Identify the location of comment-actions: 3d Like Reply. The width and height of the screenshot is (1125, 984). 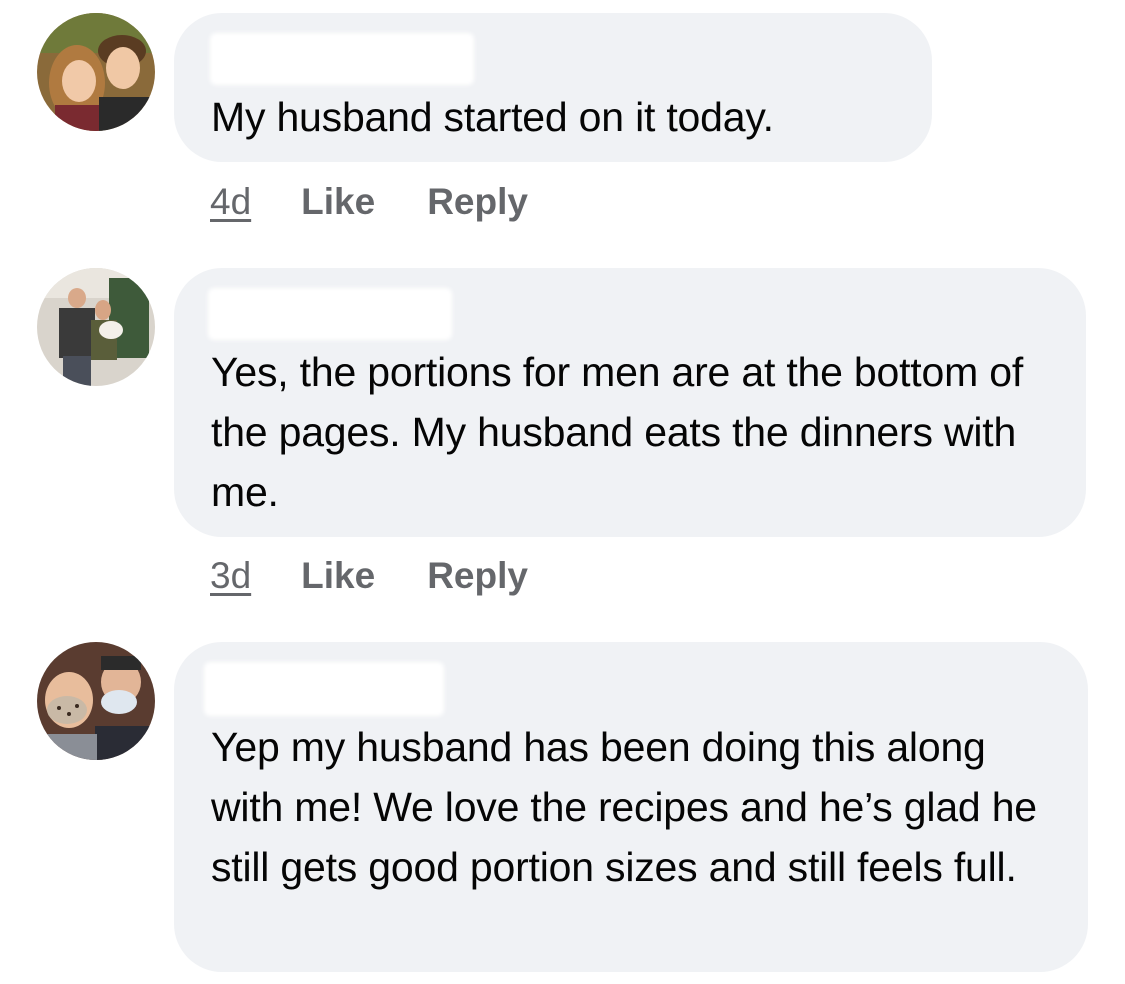
(369, 576).